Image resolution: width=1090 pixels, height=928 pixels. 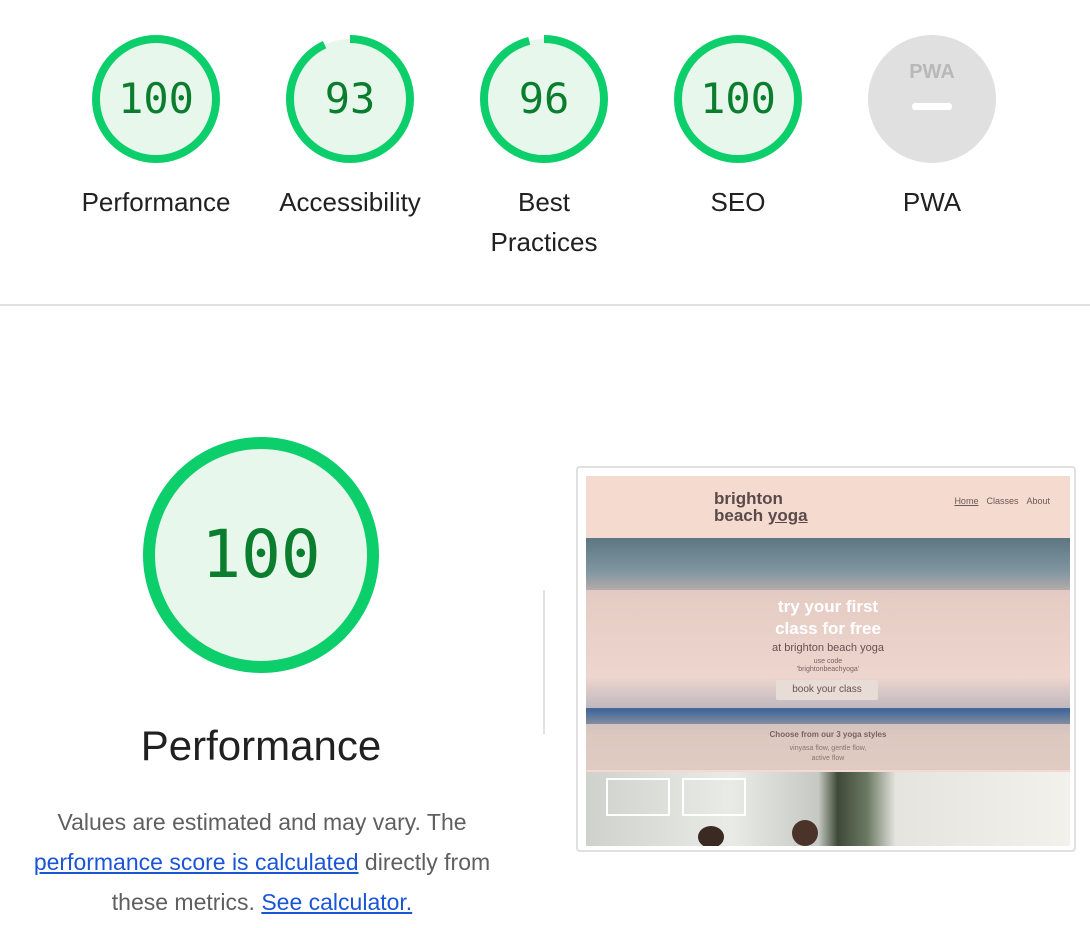 What do you see at coordinates (261, 745) in the screenshot?
I see `performance-title: Performance` at bounding box center [261, 745].